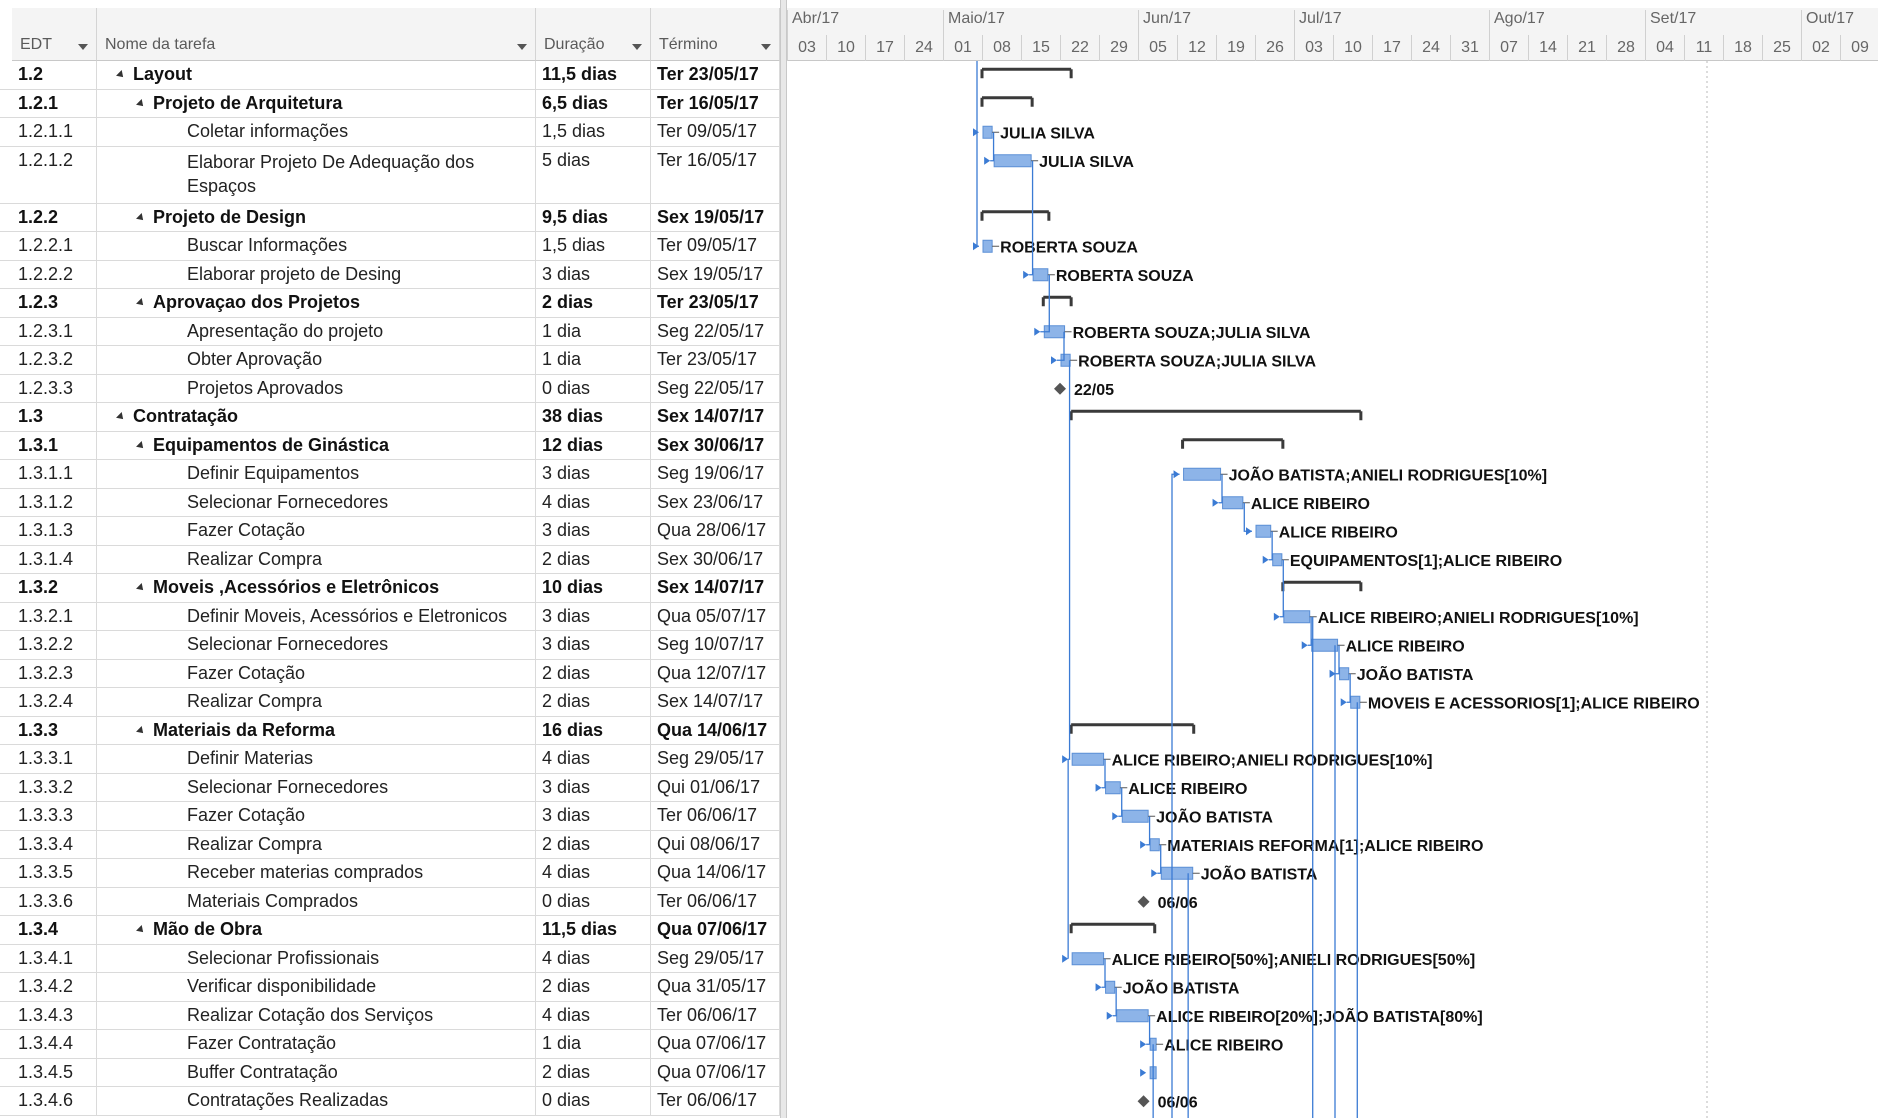  What do you see at coordinates (593, 174) in the screenshot?
I see `task-duration-cell: 5 dias` at bounding box center [593, 174].